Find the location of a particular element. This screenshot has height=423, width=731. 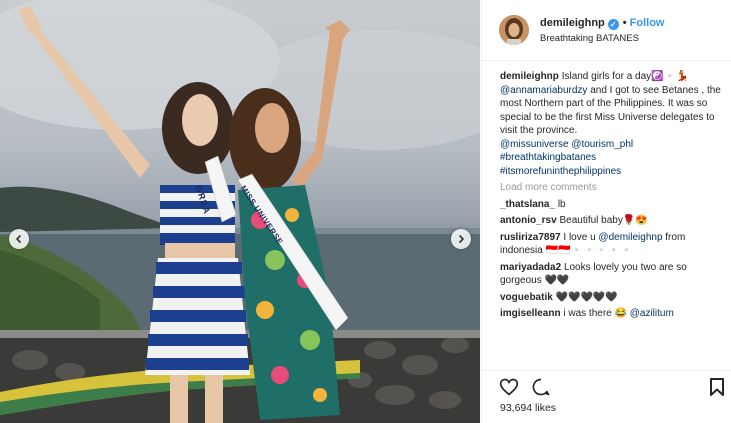

carousel-next-button is located at coordinates (461, 239).